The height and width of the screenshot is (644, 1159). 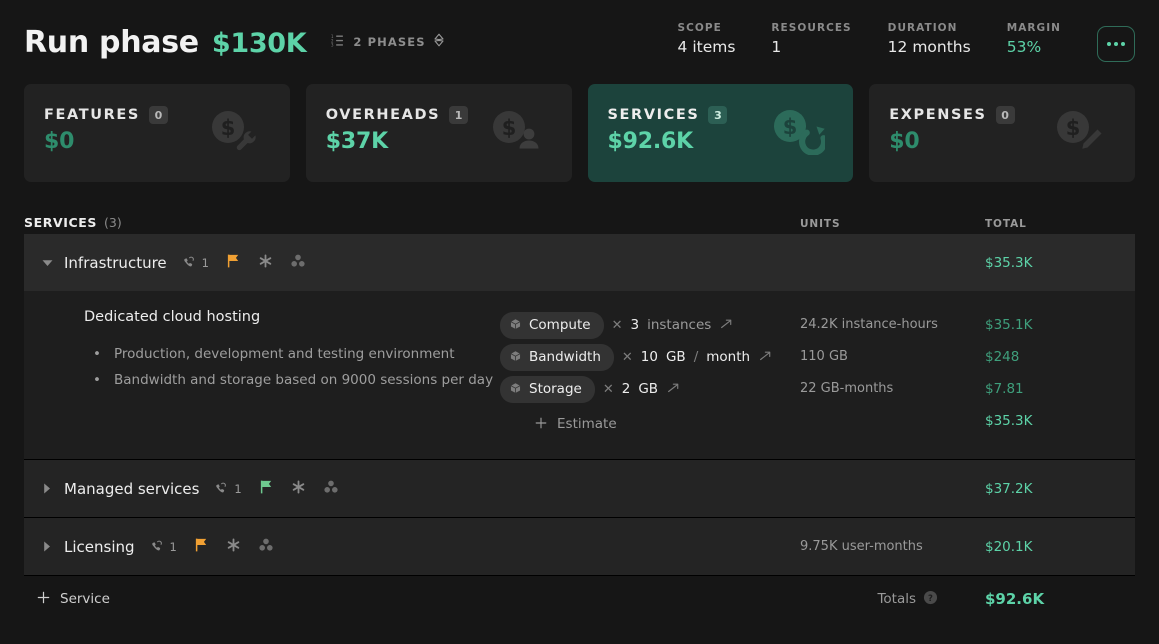 I want to click on stat-label: DURATION, so click(x=922, y=28).